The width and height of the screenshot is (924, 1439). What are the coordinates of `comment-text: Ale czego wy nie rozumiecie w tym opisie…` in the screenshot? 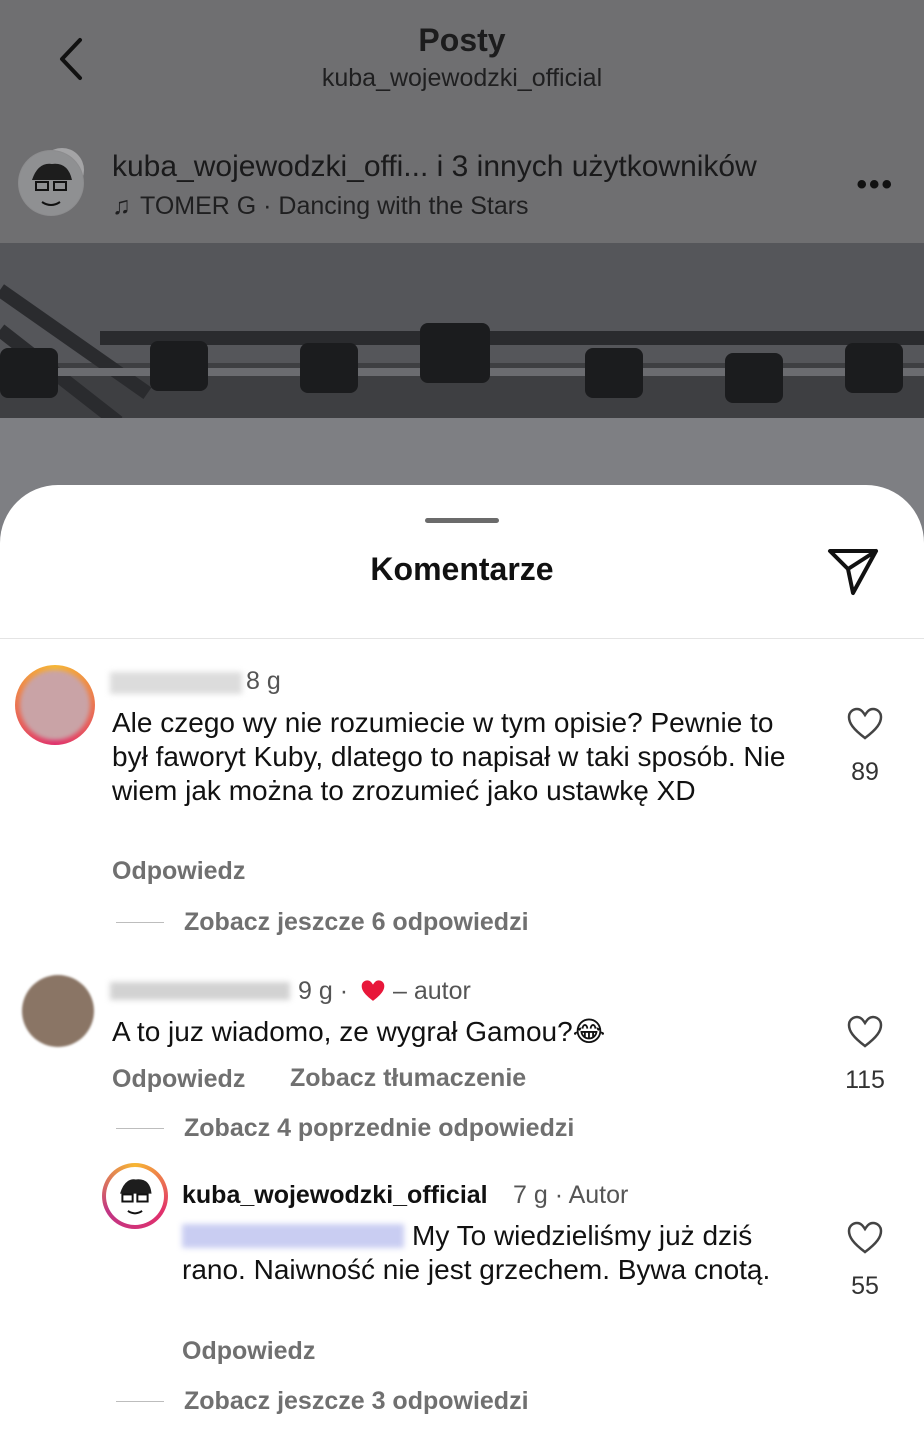 It's located at (449, 756).